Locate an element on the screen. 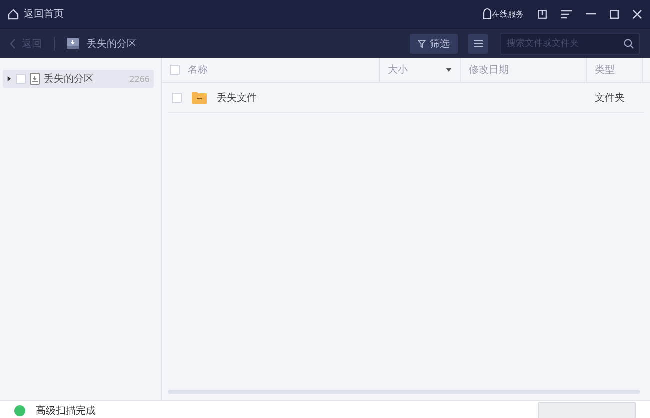 The image size is (650, 418). filter-button: 筛选 is located at coordinates (434, 44).